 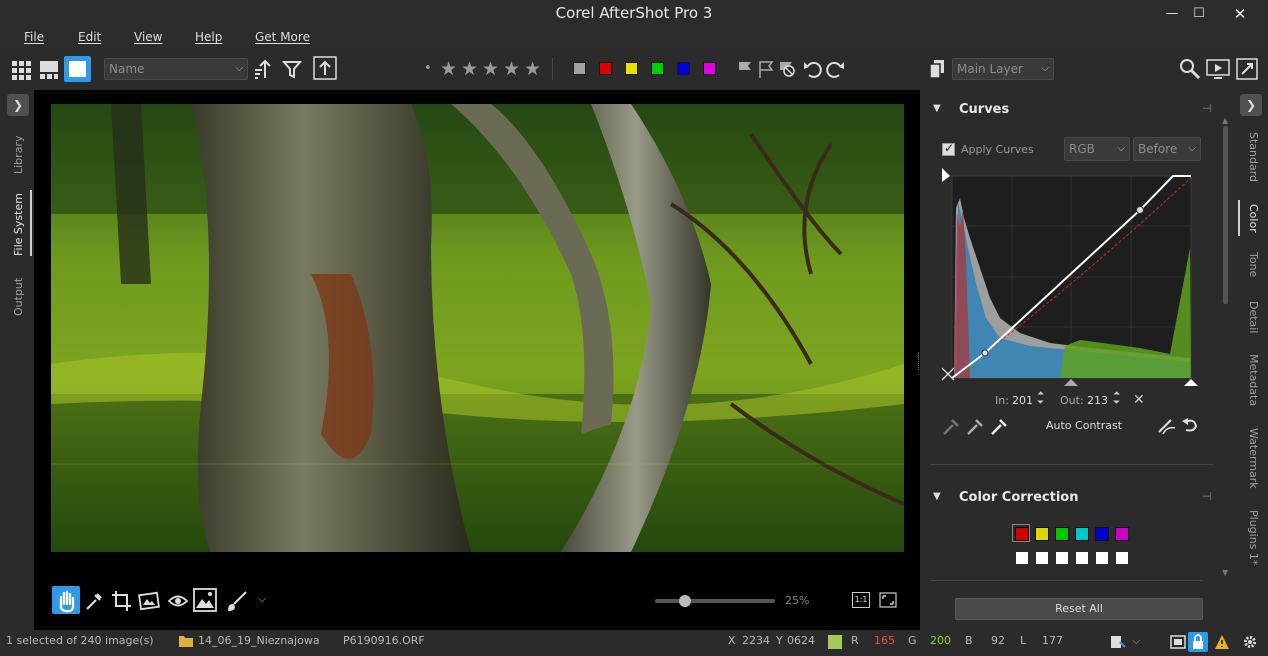 I want to click on tab-detail: Detail, so click(x=1253, y=317).